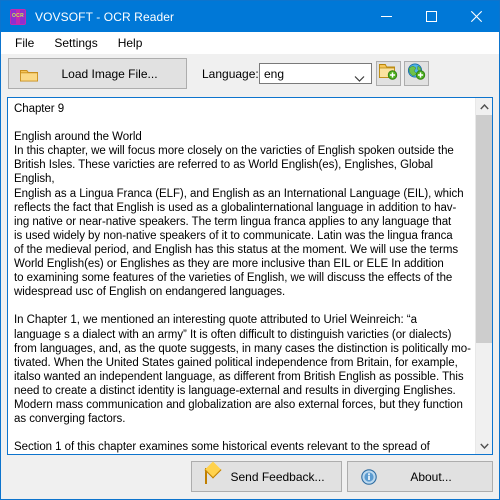 Image resolution: width=500 pixels, height=500 pixels. What do you see at coordinates (315, 73) in the screenshot?
I see `language-select: eng` at bounding box center [315, 73].